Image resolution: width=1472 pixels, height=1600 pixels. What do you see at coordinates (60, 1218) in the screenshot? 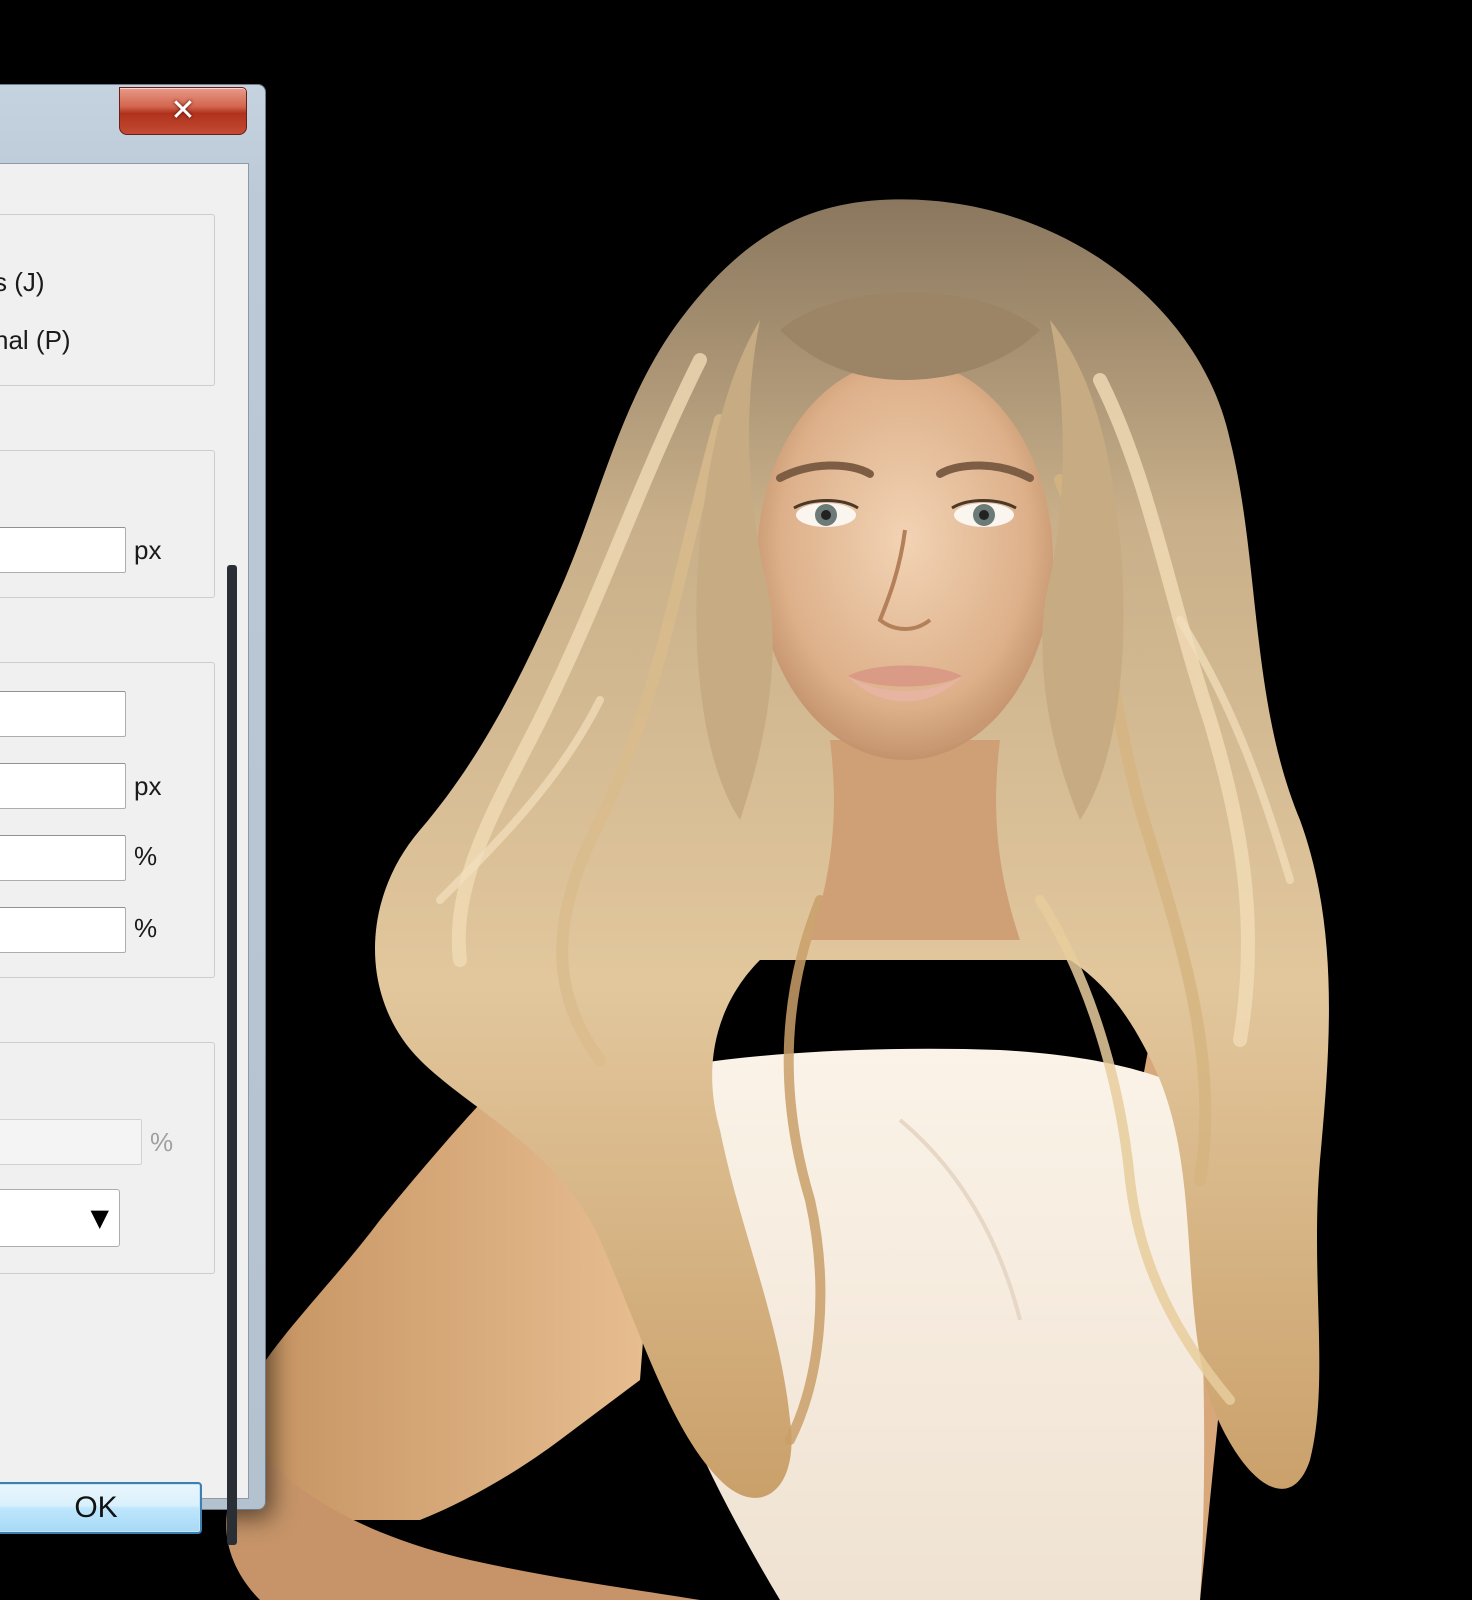
I see `mode-dropdown: ▼` at bounding box center [60, 1218].